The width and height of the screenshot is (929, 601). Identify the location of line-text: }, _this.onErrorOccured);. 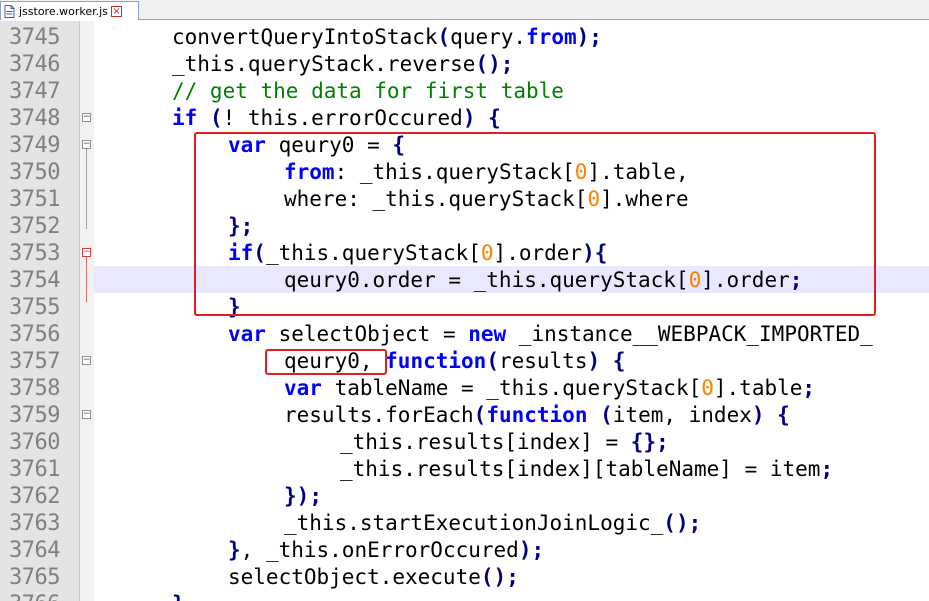
(386, 550).